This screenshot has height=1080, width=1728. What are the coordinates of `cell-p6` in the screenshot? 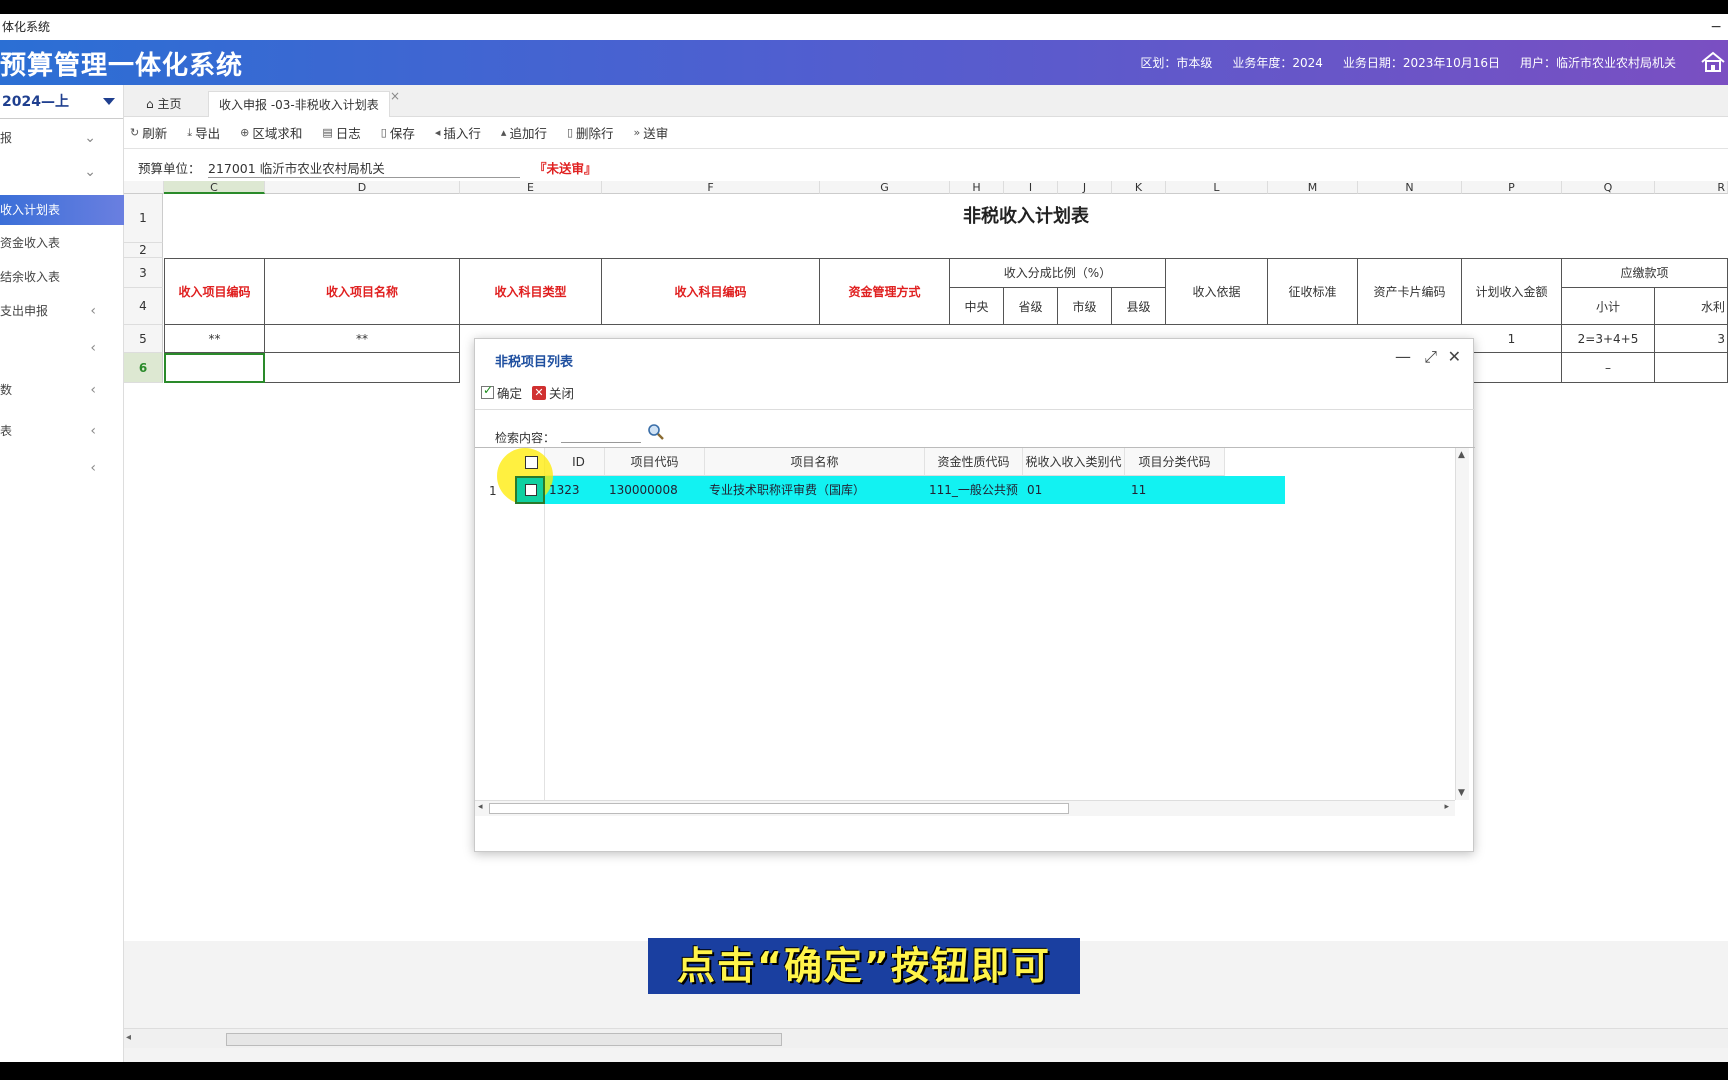 It's located at (1512, 368).